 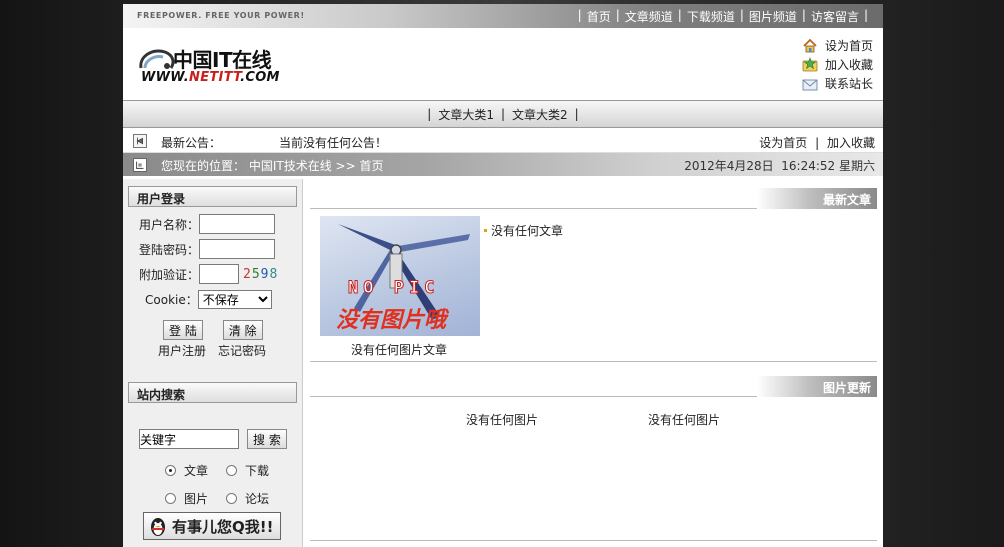 I want to click on login-button: 登 陆, so click(x=183, y=330).